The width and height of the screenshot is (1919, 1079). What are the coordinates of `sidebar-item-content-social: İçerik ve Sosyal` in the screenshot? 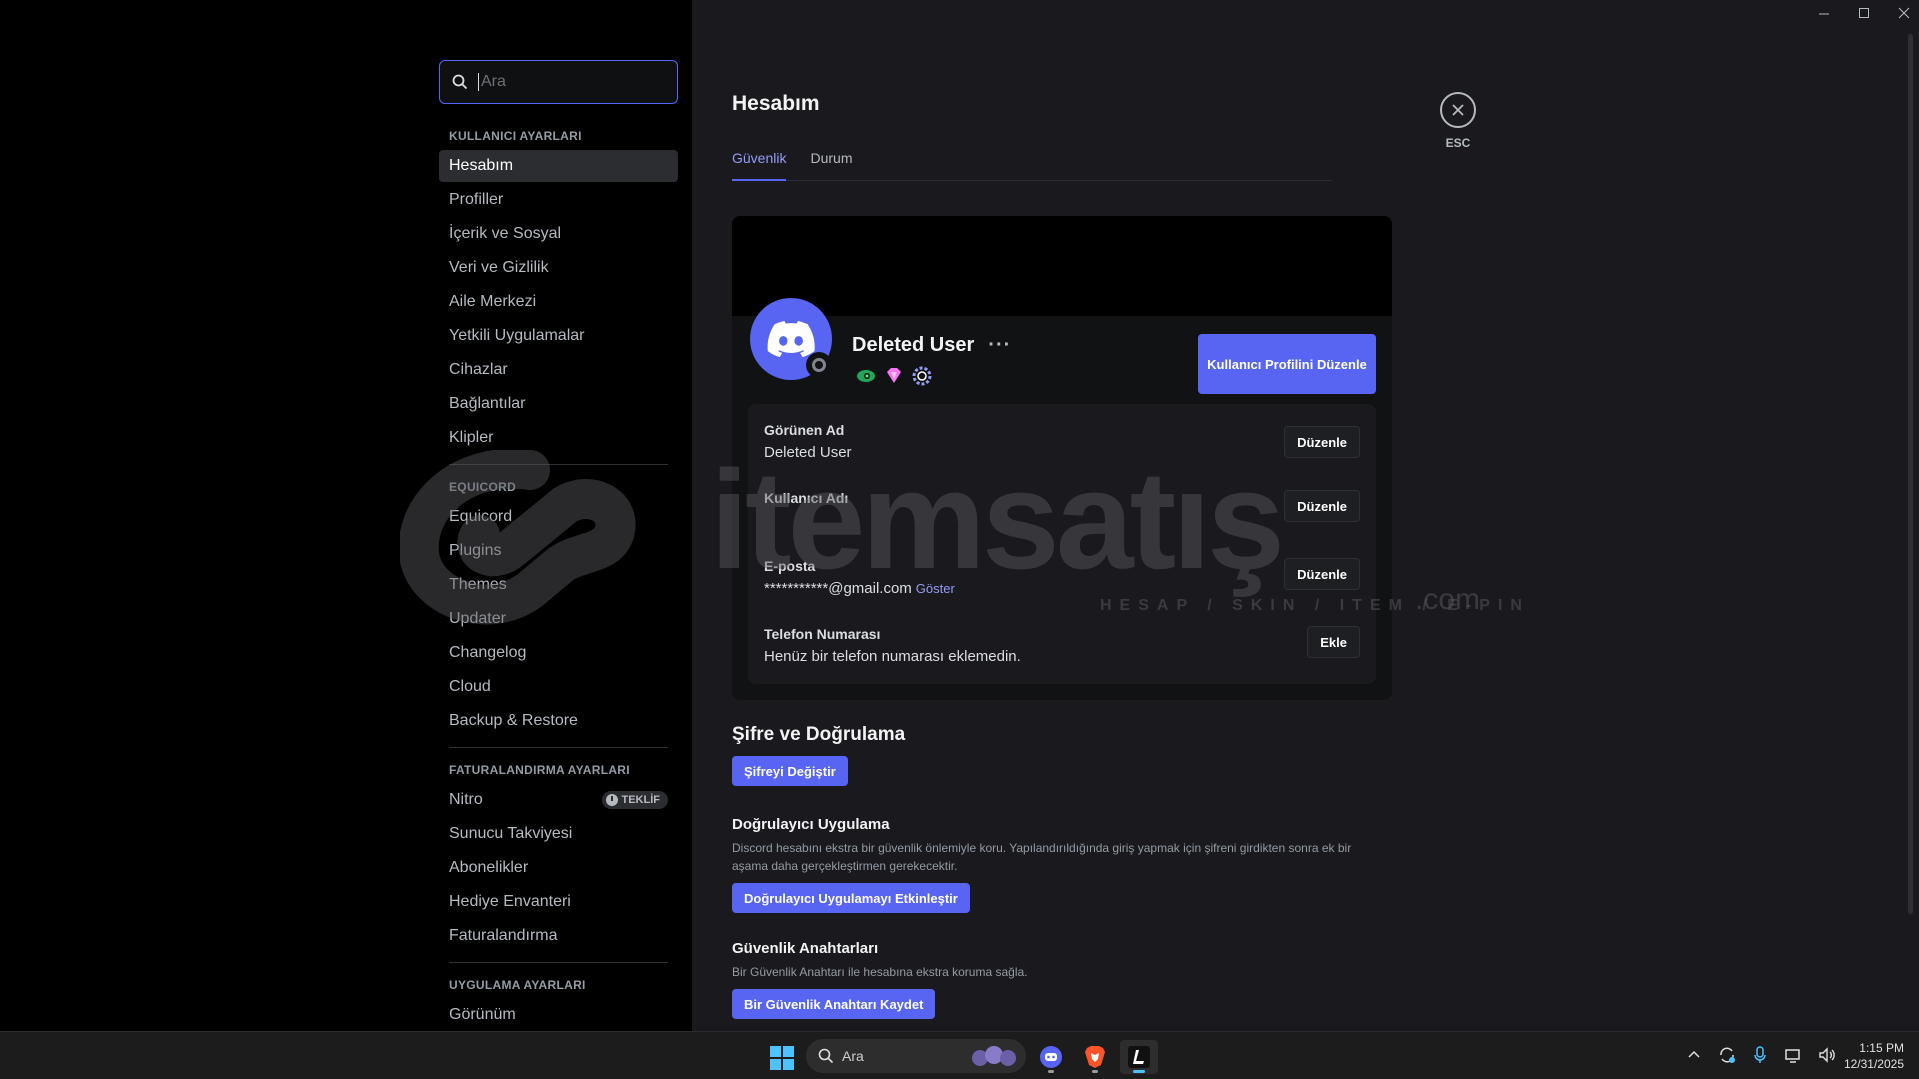 It's located at (558, 234).